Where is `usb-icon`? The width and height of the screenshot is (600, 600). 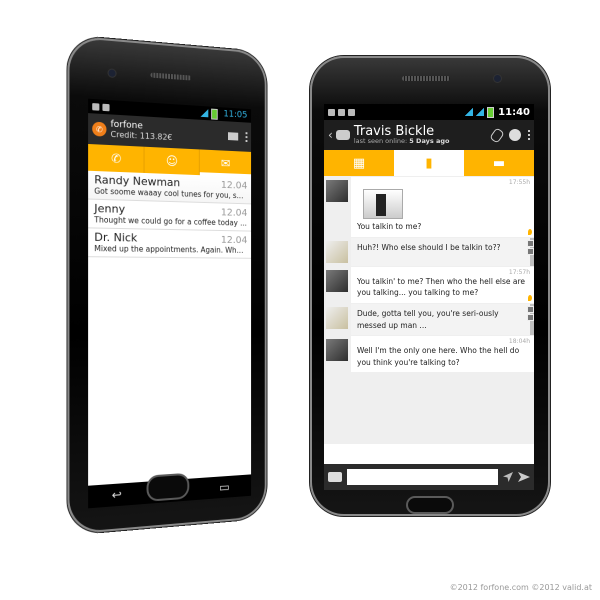 usb-icon is located at coordinates (105, 107).